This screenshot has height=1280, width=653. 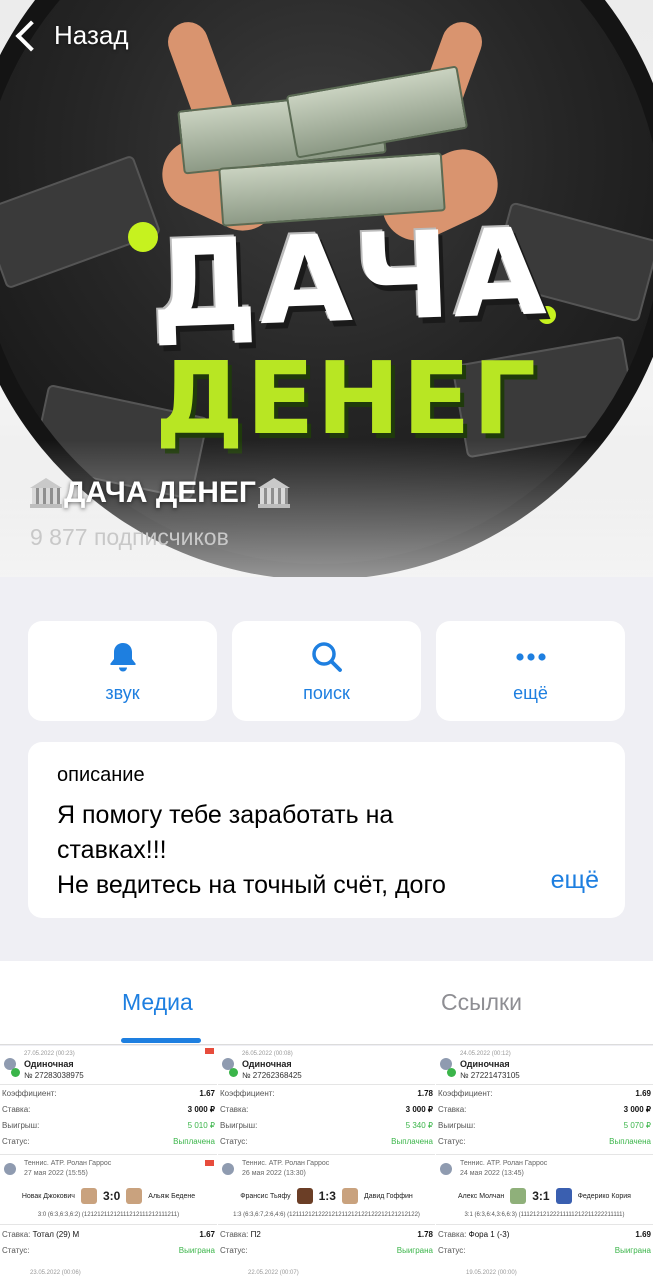 I want to click on player-1: Франсис Тьяфу, so click(x=265, y=1196).